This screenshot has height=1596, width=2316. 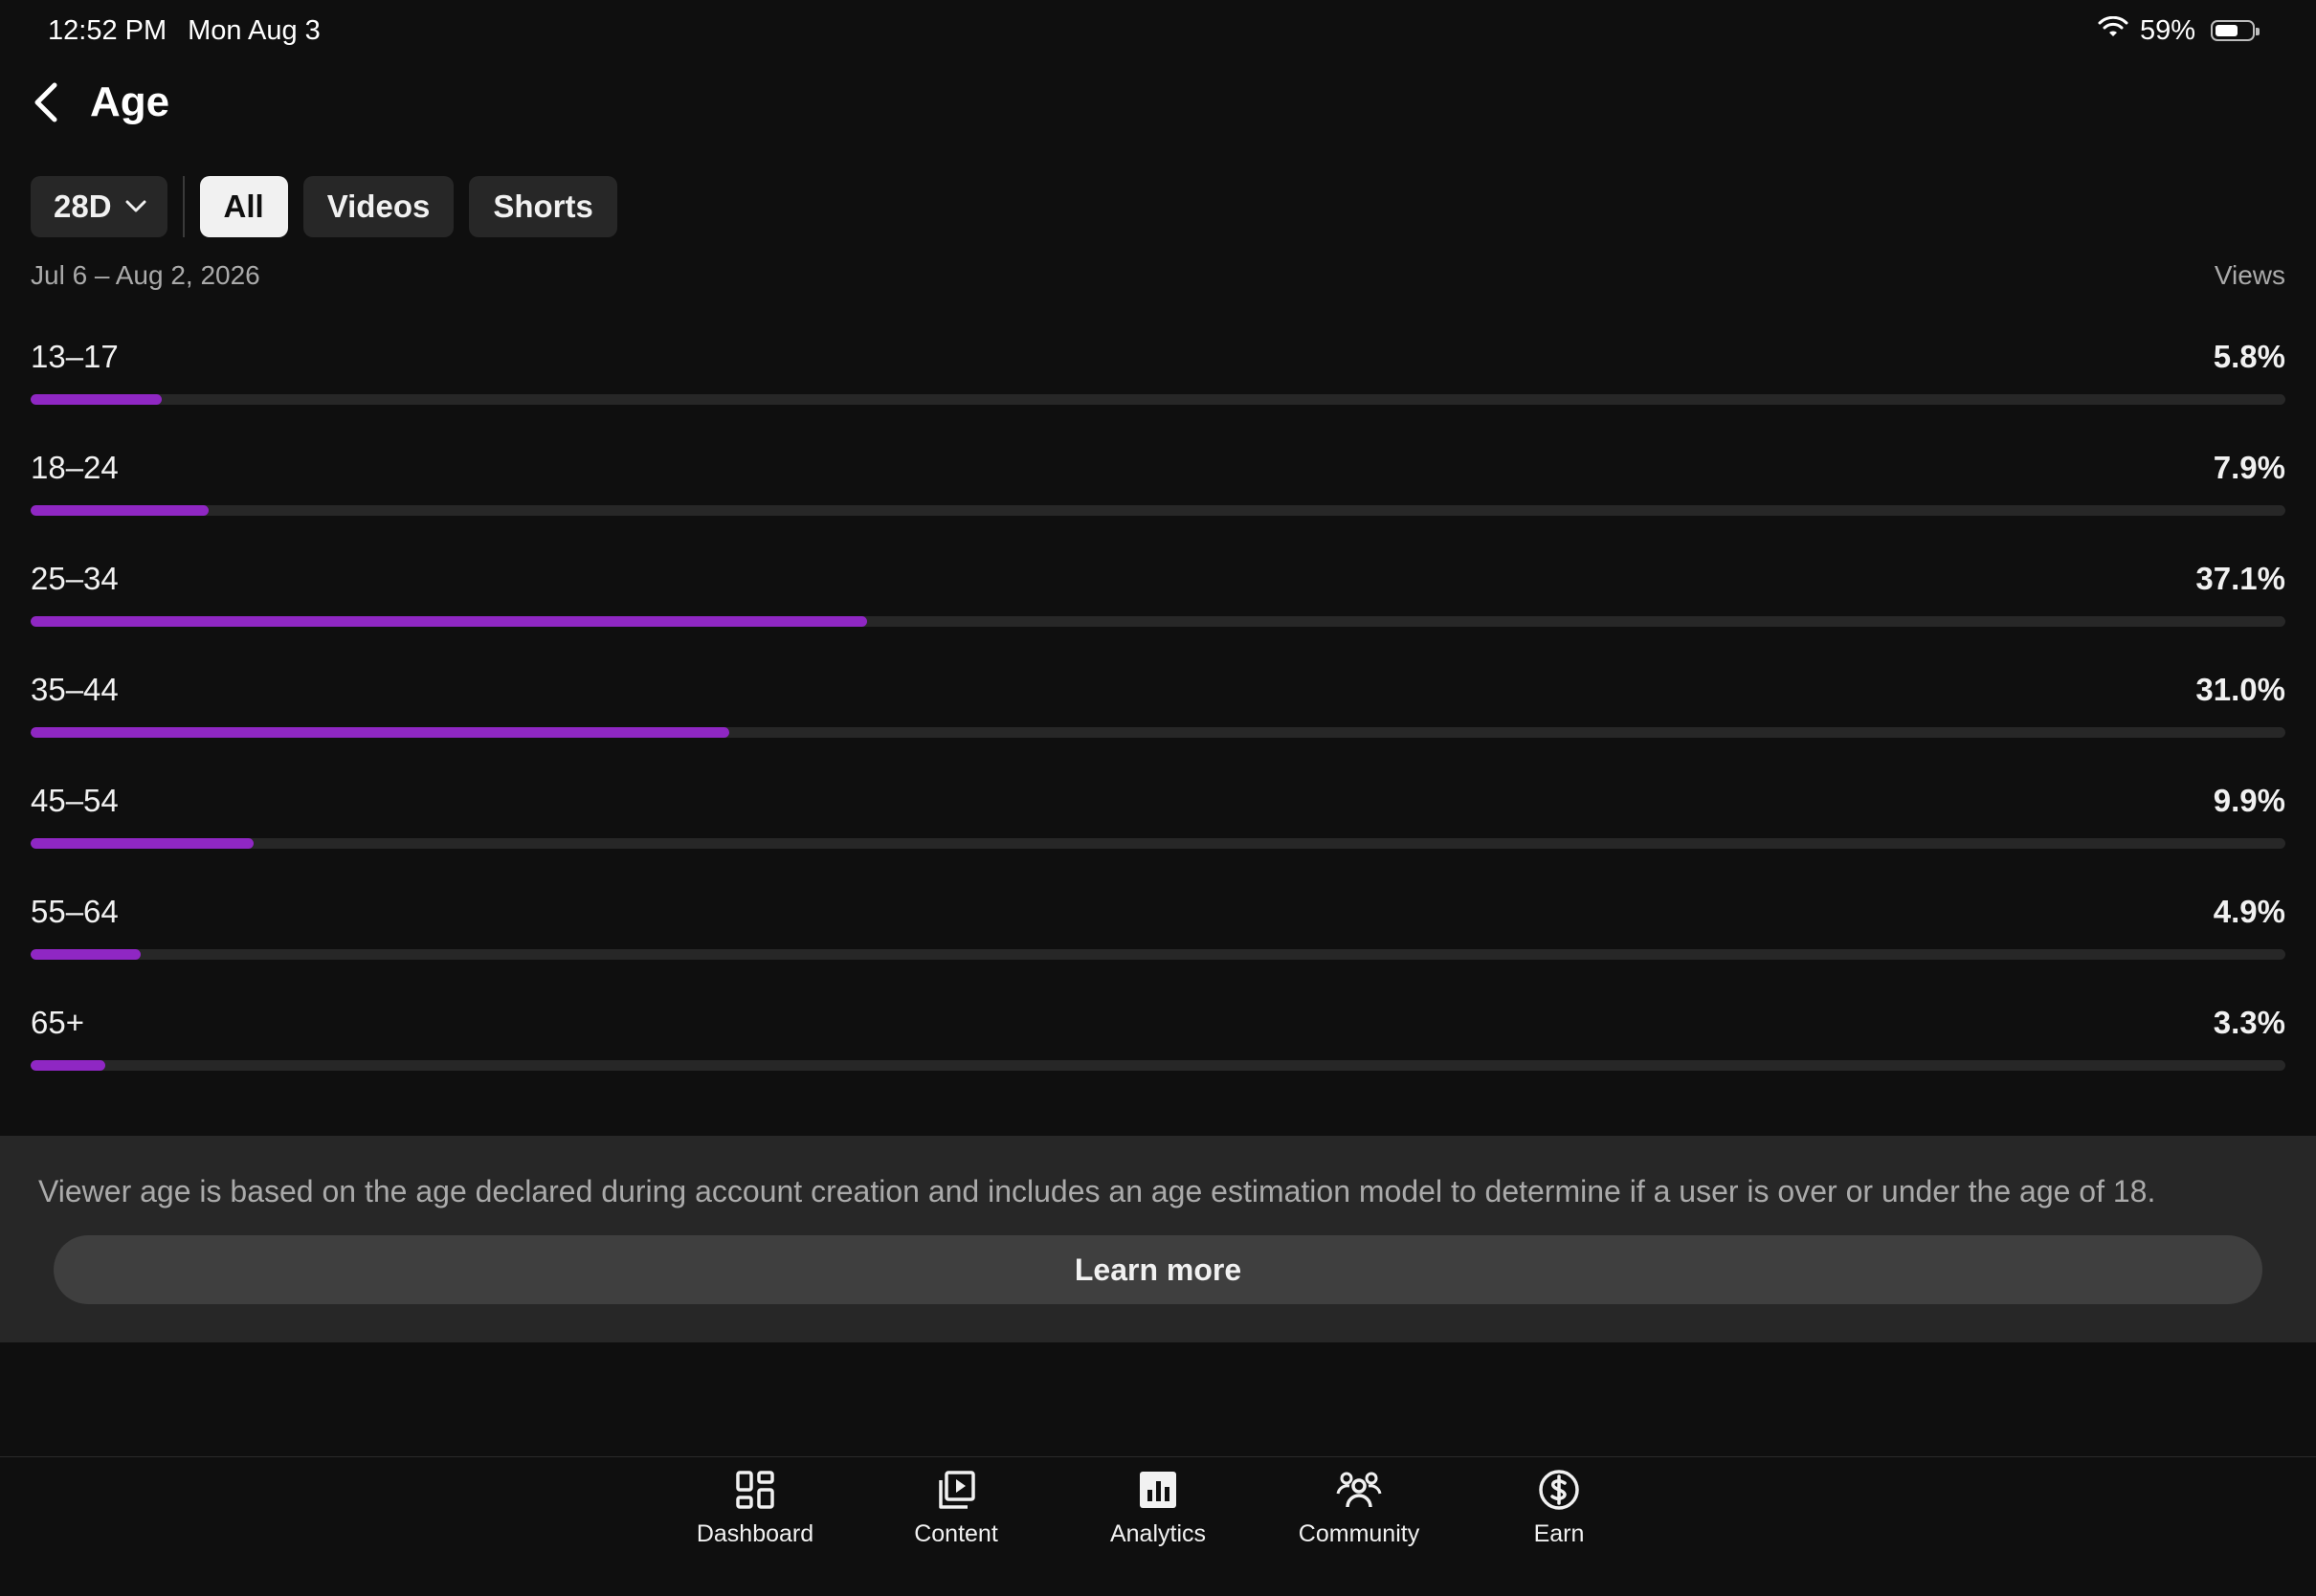 I want to click on age-row: 35–44 31.0%, so click(x=1158, y=723).